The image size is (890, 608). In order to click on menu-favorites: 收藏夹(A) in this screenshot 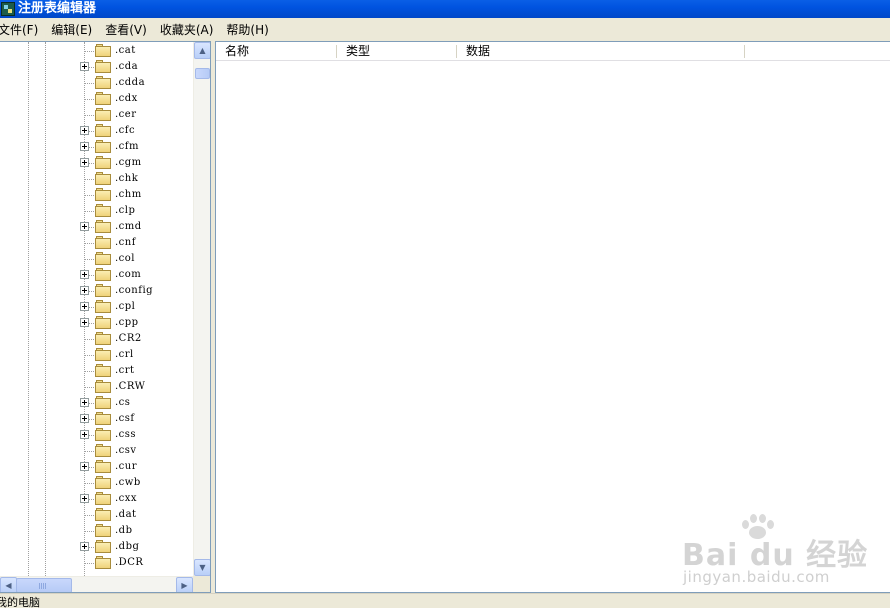, I will do `click(187, 30)`.